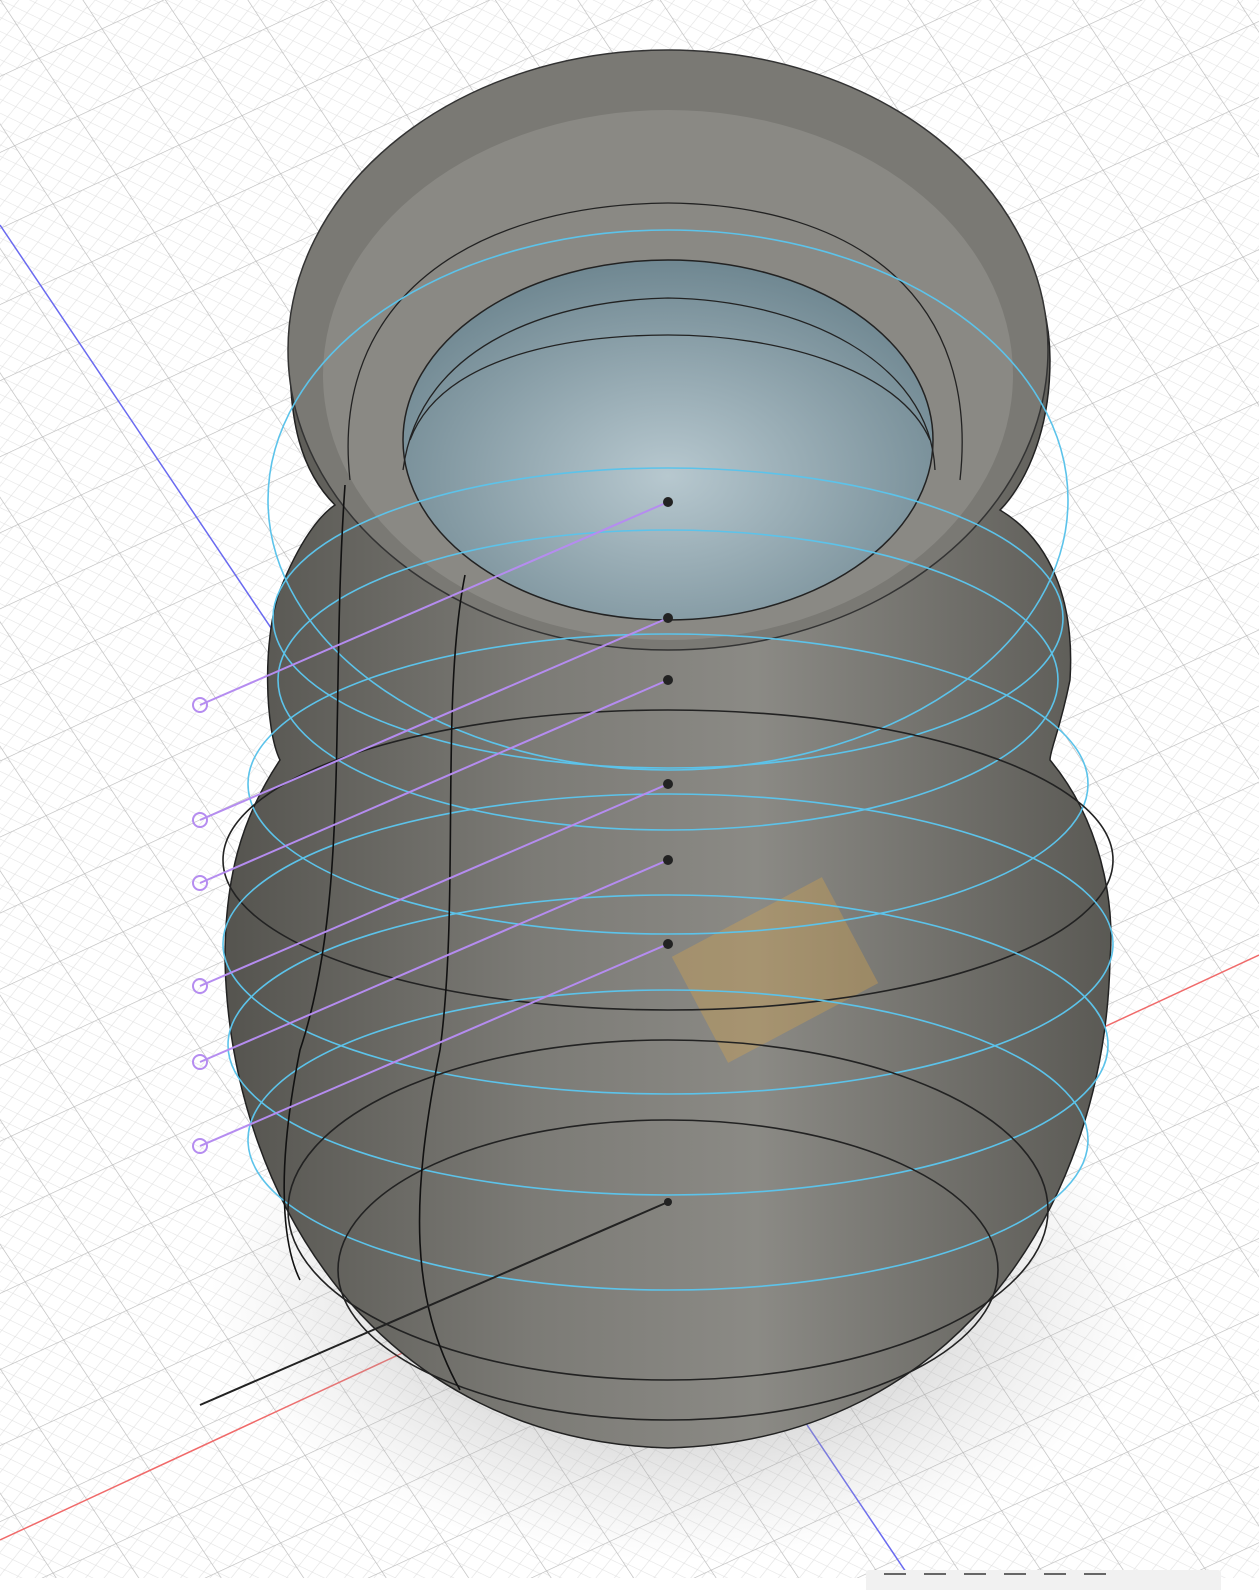 This screenshot has height=1590, width=1259. I want to click on orbit-icon, so click(895, 1581).